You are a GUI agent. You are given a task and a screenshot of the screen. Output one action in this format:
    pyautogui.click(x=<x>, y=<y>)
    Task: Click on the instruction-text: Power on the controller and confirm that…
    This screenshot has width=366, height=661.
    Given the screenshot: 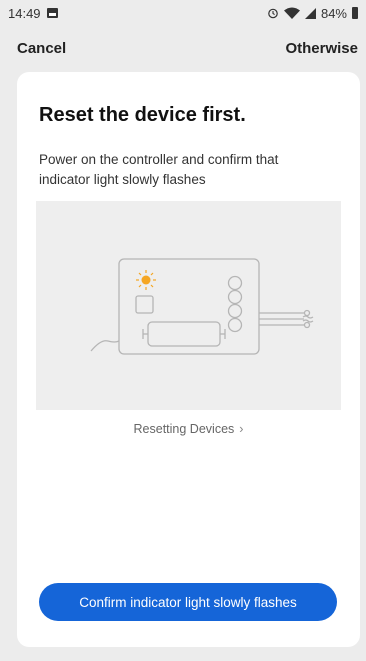 What is the action you would take?
    pyautogui.click(x=159, y=169)
    